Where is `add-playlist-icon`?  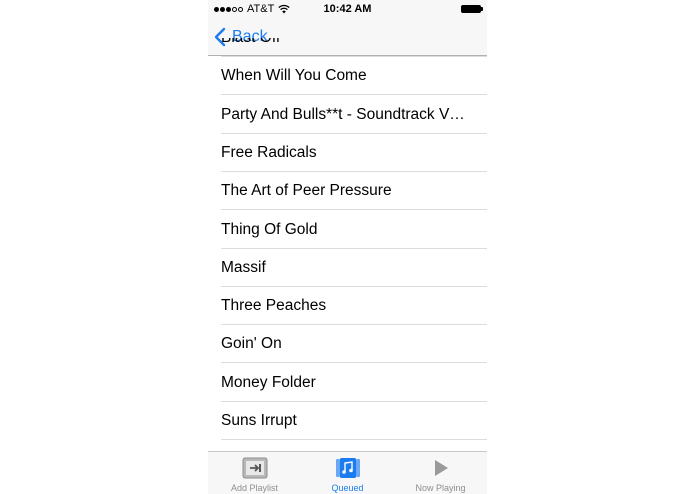 add-playlist-icon is located at coordinates (254, 468).